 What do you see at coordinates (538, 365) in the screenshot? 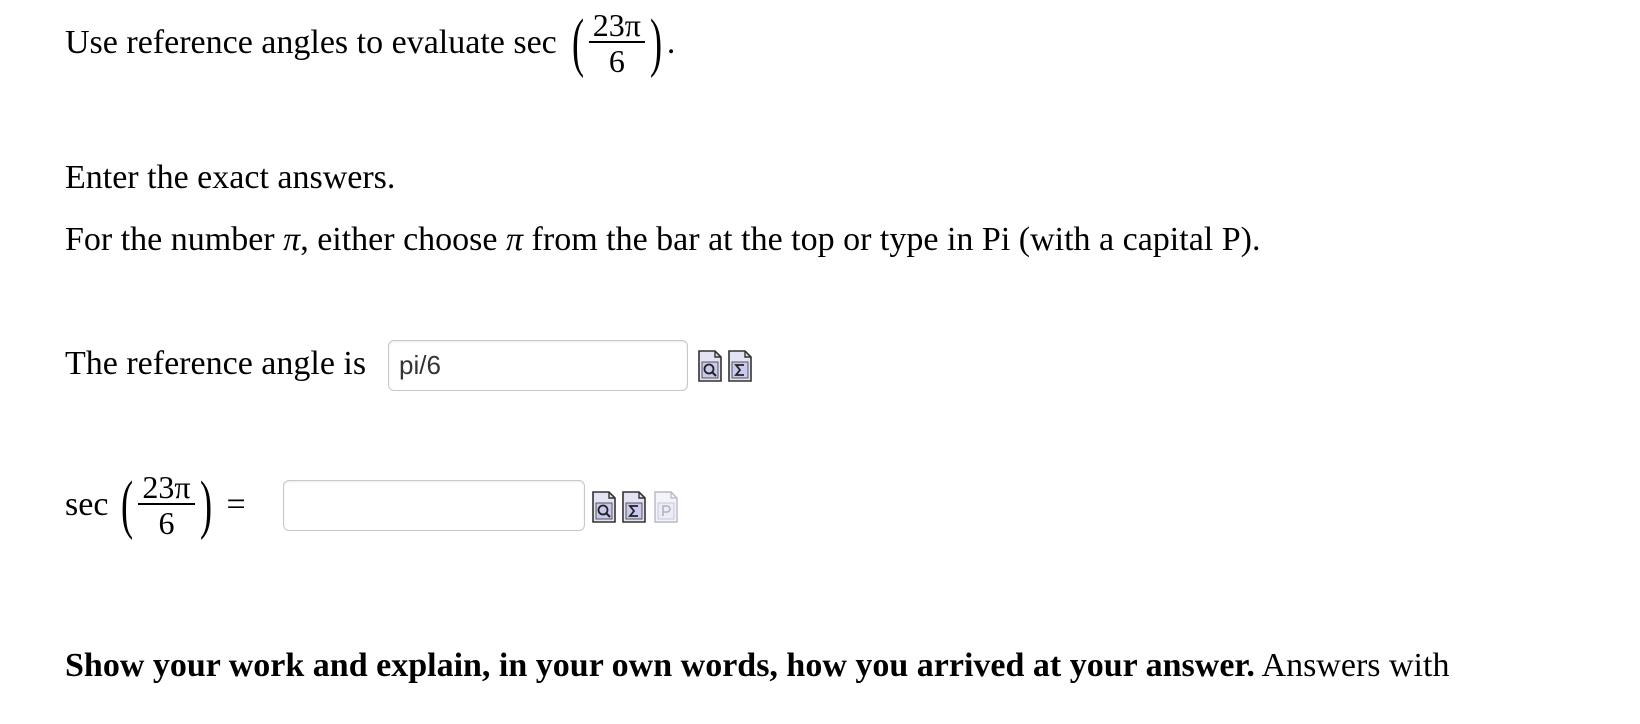
I see `reference-angle-input: pi/6` at bounding box center [538, 365].